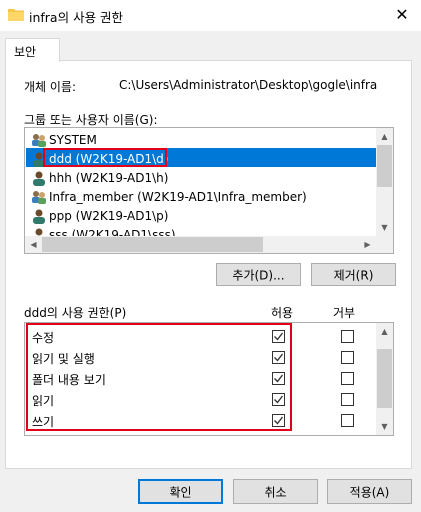 This screenshot has width=421, height=512. What do you see at coordinates (282, 313) in the screenshot?
I see `allow-column-header: 허용` at bounding box center [282, 313].